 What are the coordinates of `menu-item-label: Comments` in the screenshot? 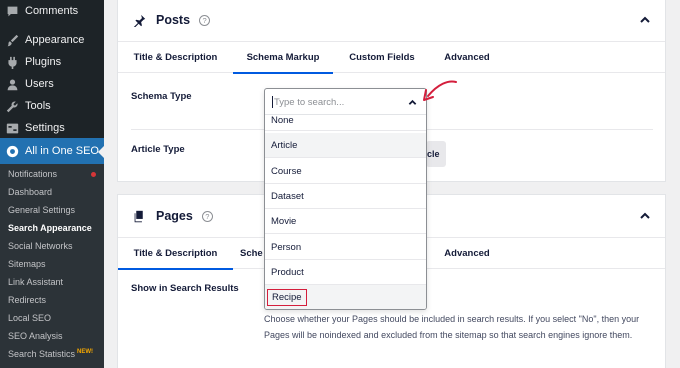 It's located at (52, 11).